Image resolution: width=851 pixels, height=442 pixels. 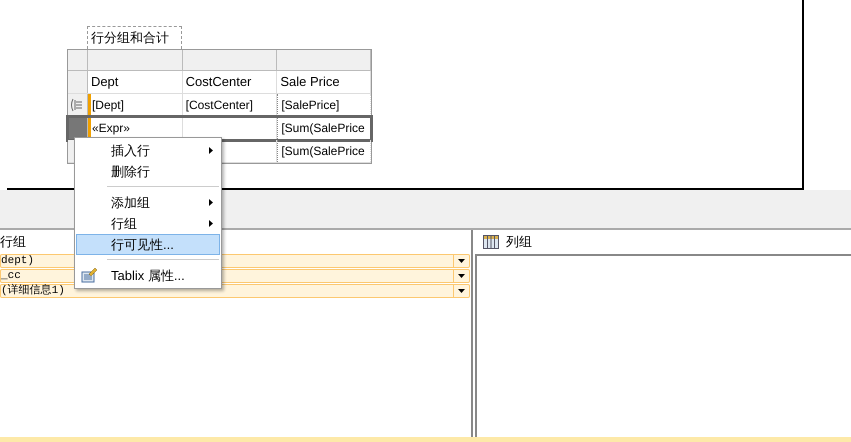 What do you see at coordinates (89, 275) in the screenshot?
I see `properties-icon` at bounding box center [89, 275].